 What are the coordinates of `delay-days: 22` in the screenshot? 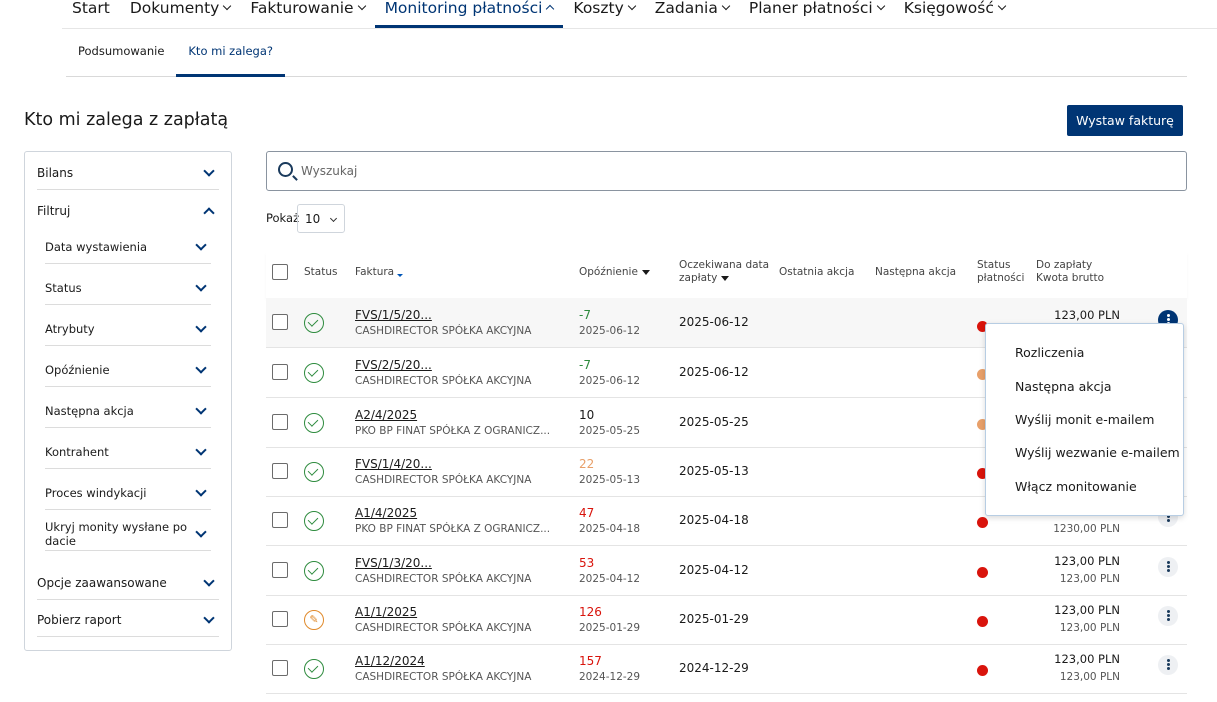 It's located at (587, 464).